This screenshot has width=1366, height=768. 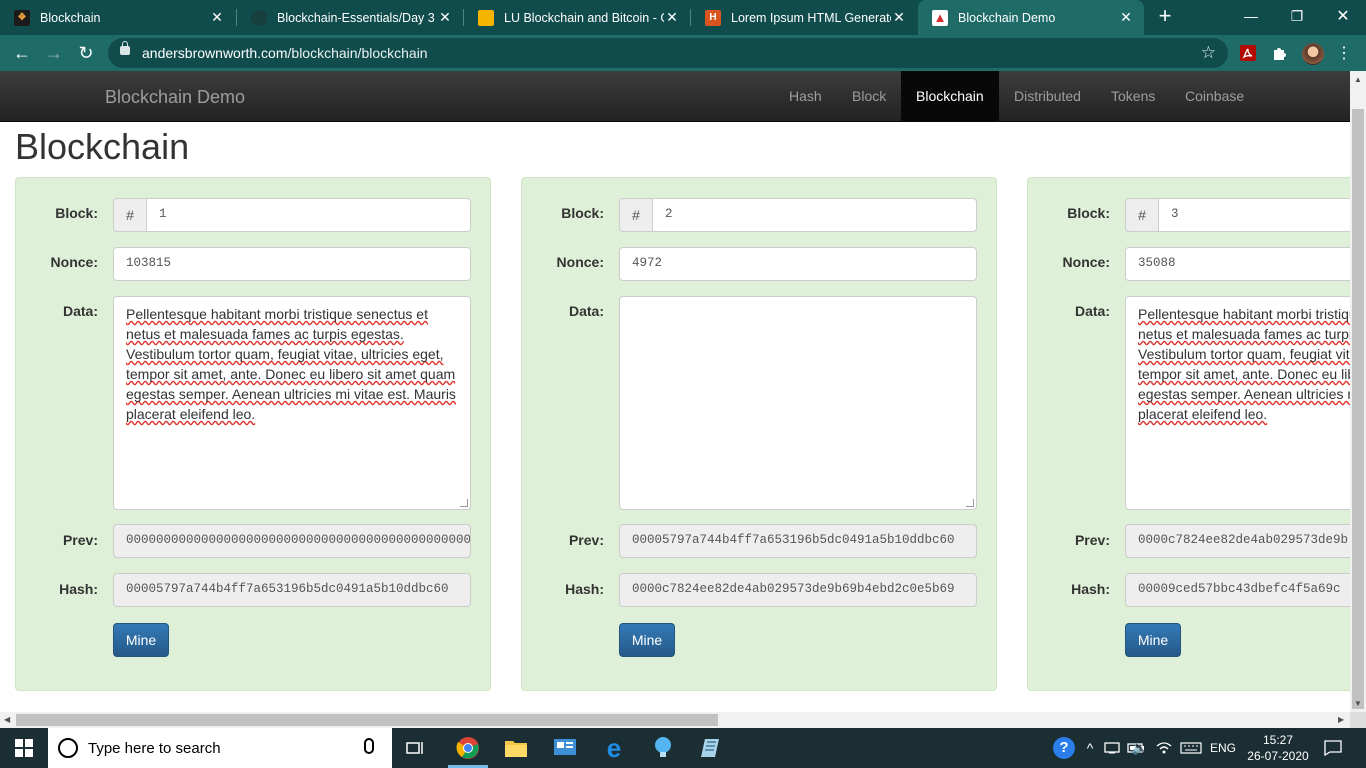 I want to click on minimize-button: —, so click(x=1251, y=16).